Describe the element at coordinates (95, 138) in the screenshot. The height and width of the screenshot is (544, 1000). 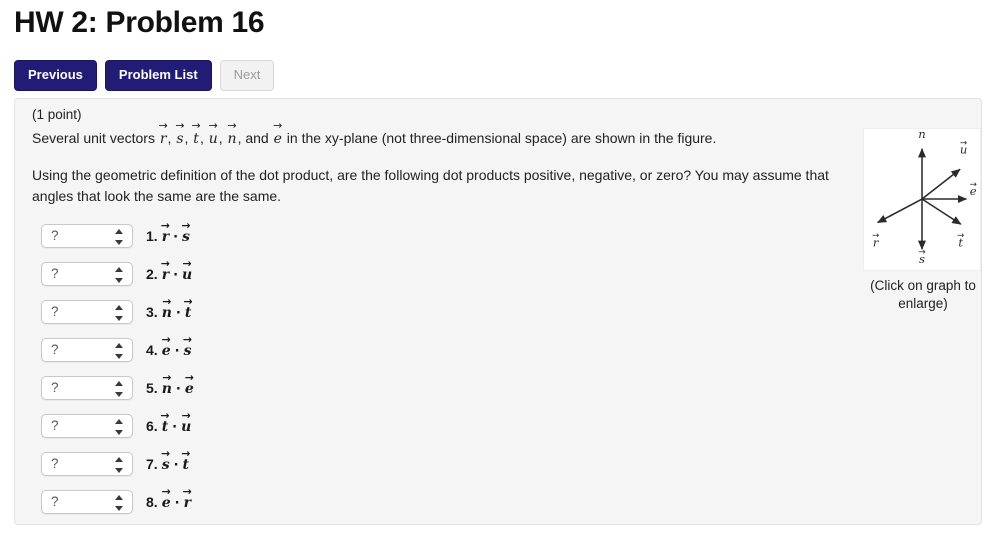
I see `statement-prefix: Several unit vectors` at that location.